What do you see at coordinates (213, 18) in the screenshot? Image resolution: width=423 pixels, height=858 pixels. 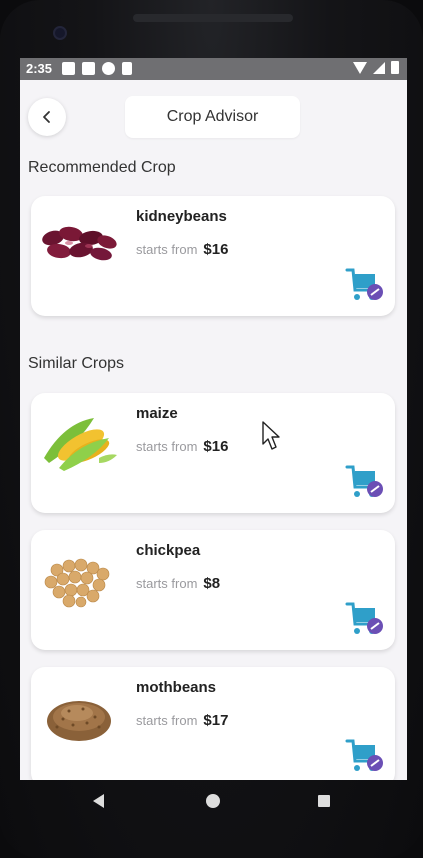 I see `speaker-grille` at bounding box center [213, 18].